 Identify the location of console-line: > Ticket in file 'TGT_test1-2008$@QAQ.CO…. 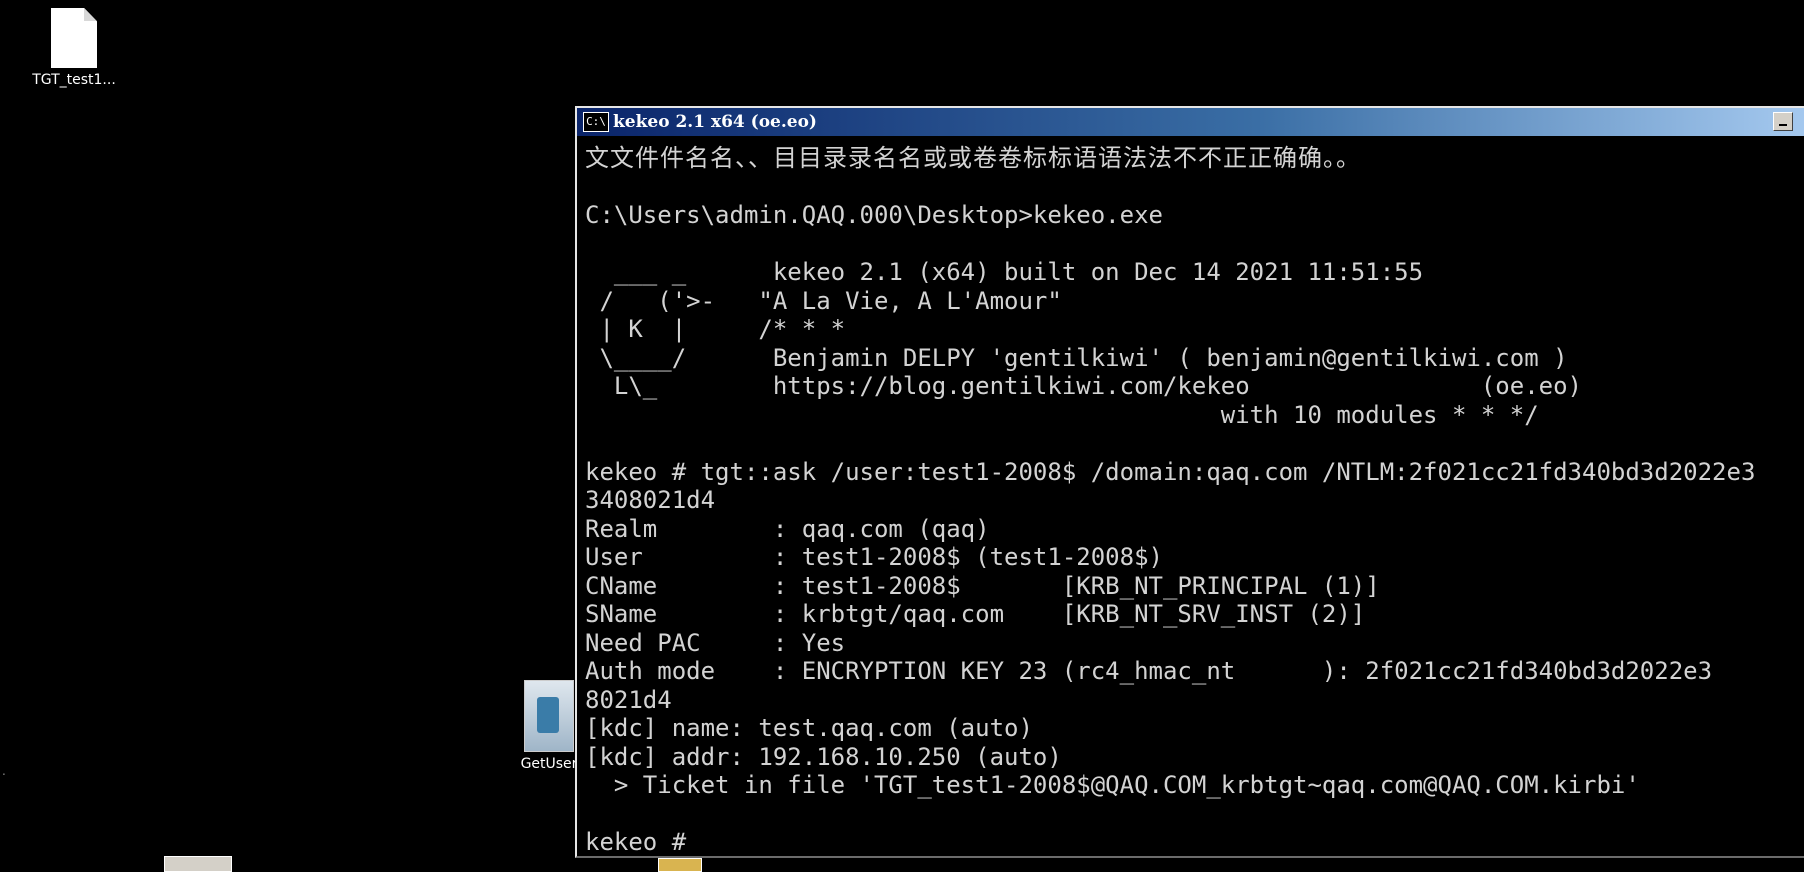
(1112, 785).